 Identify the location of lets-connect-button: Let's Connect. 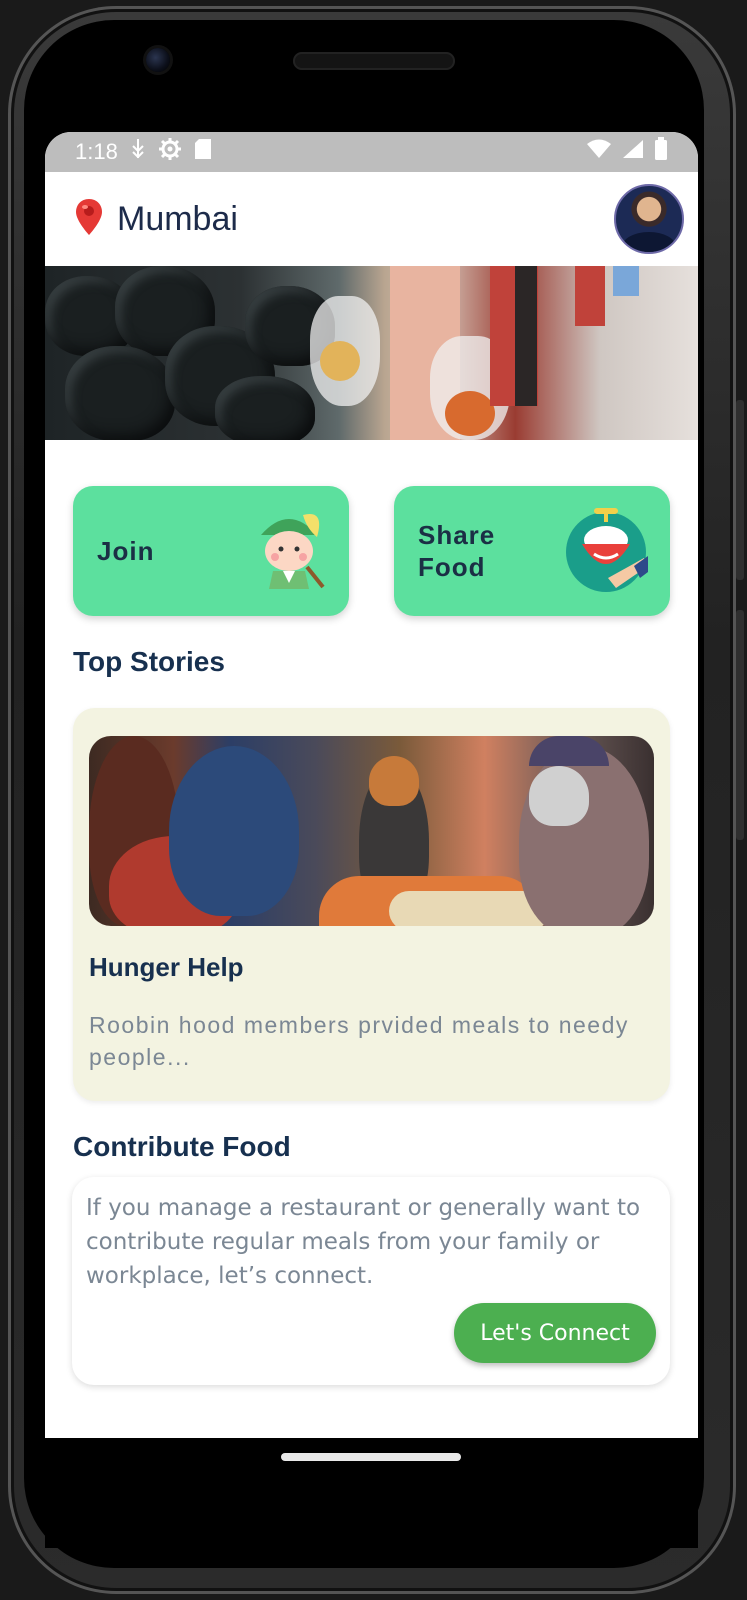
(555, 1333).